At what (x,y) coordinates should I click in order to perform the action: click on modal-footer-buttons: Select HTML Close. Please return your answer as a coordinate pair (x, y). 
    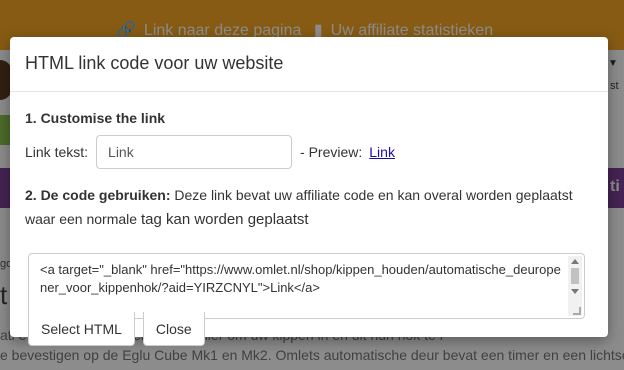
    Looking at the image, I should click on (120, 329).